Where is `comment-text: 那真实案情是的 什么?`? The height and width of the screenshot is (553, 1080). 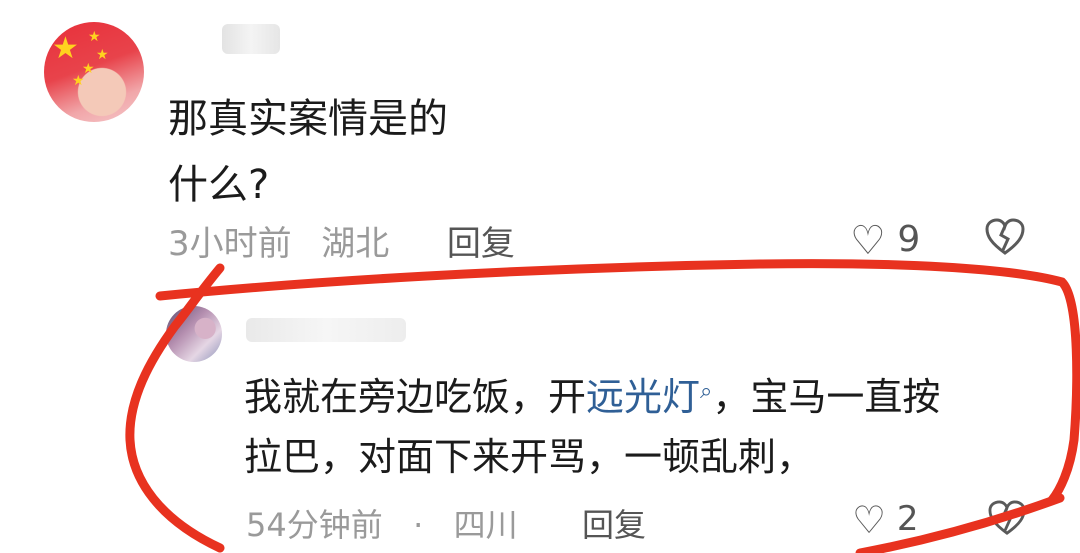
comment-text: 那真实案情是的 什么? is located at coordinates (378, 152).